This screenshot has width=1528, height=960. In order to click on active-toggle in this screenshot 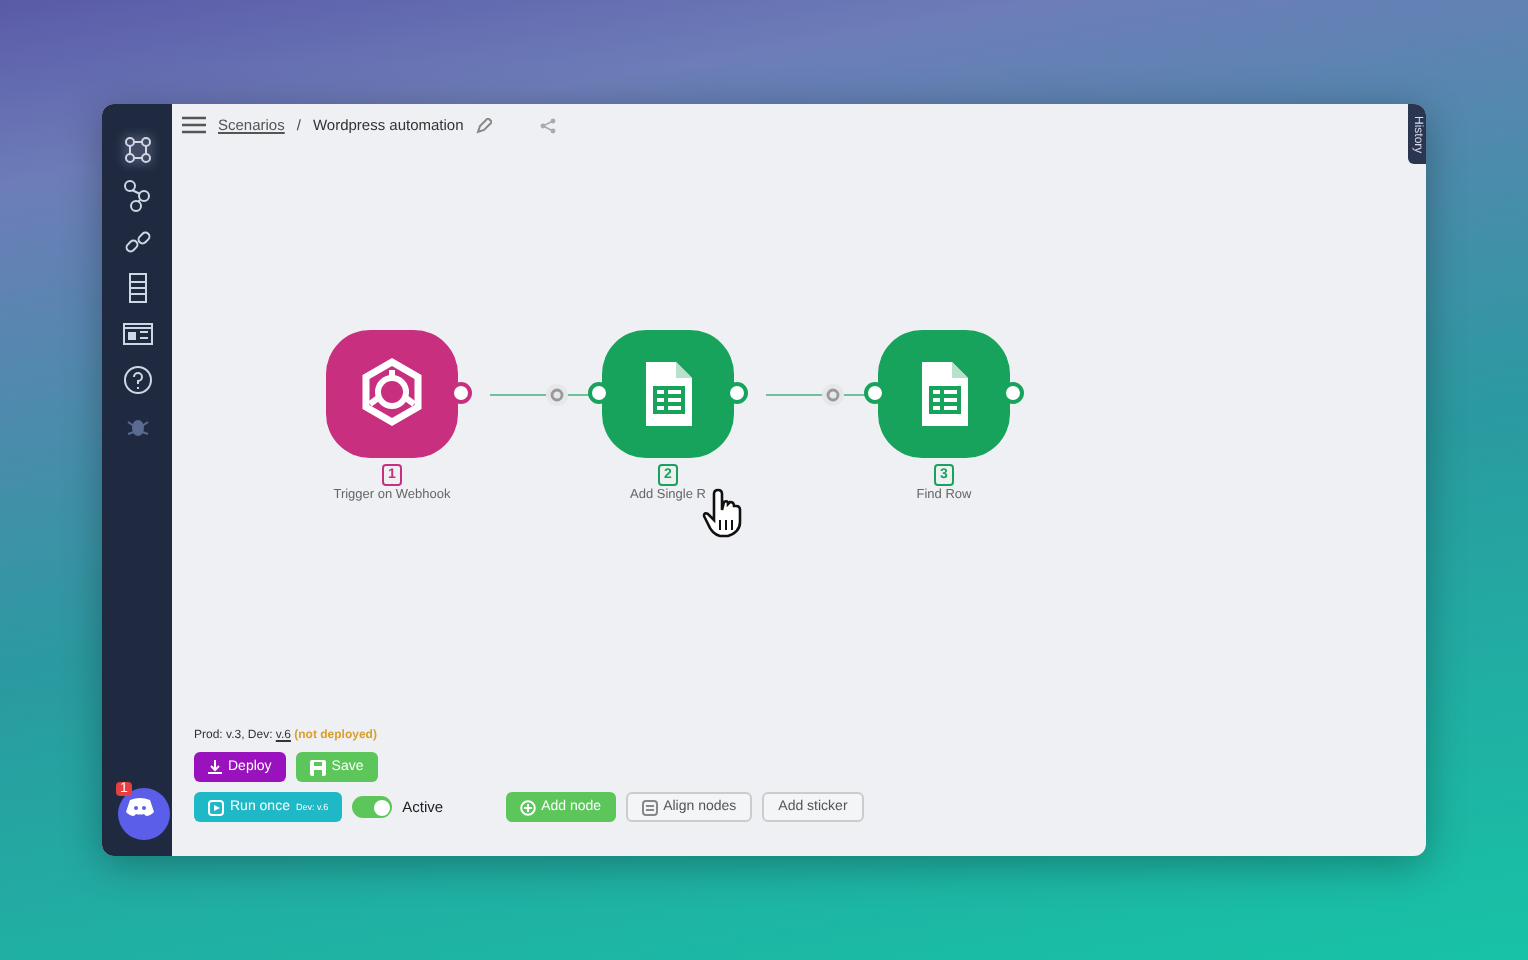, I will do `click(372, 807)`.